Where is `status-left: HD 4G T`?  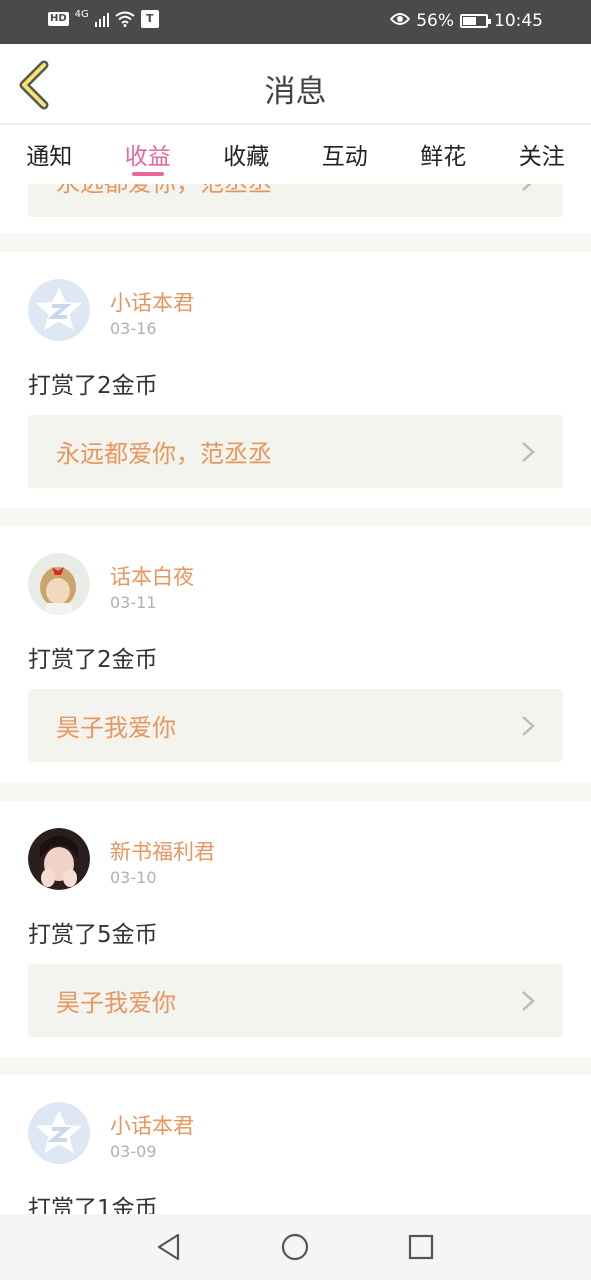
status-left: HD 4G T is located at coordinates (103, 19).